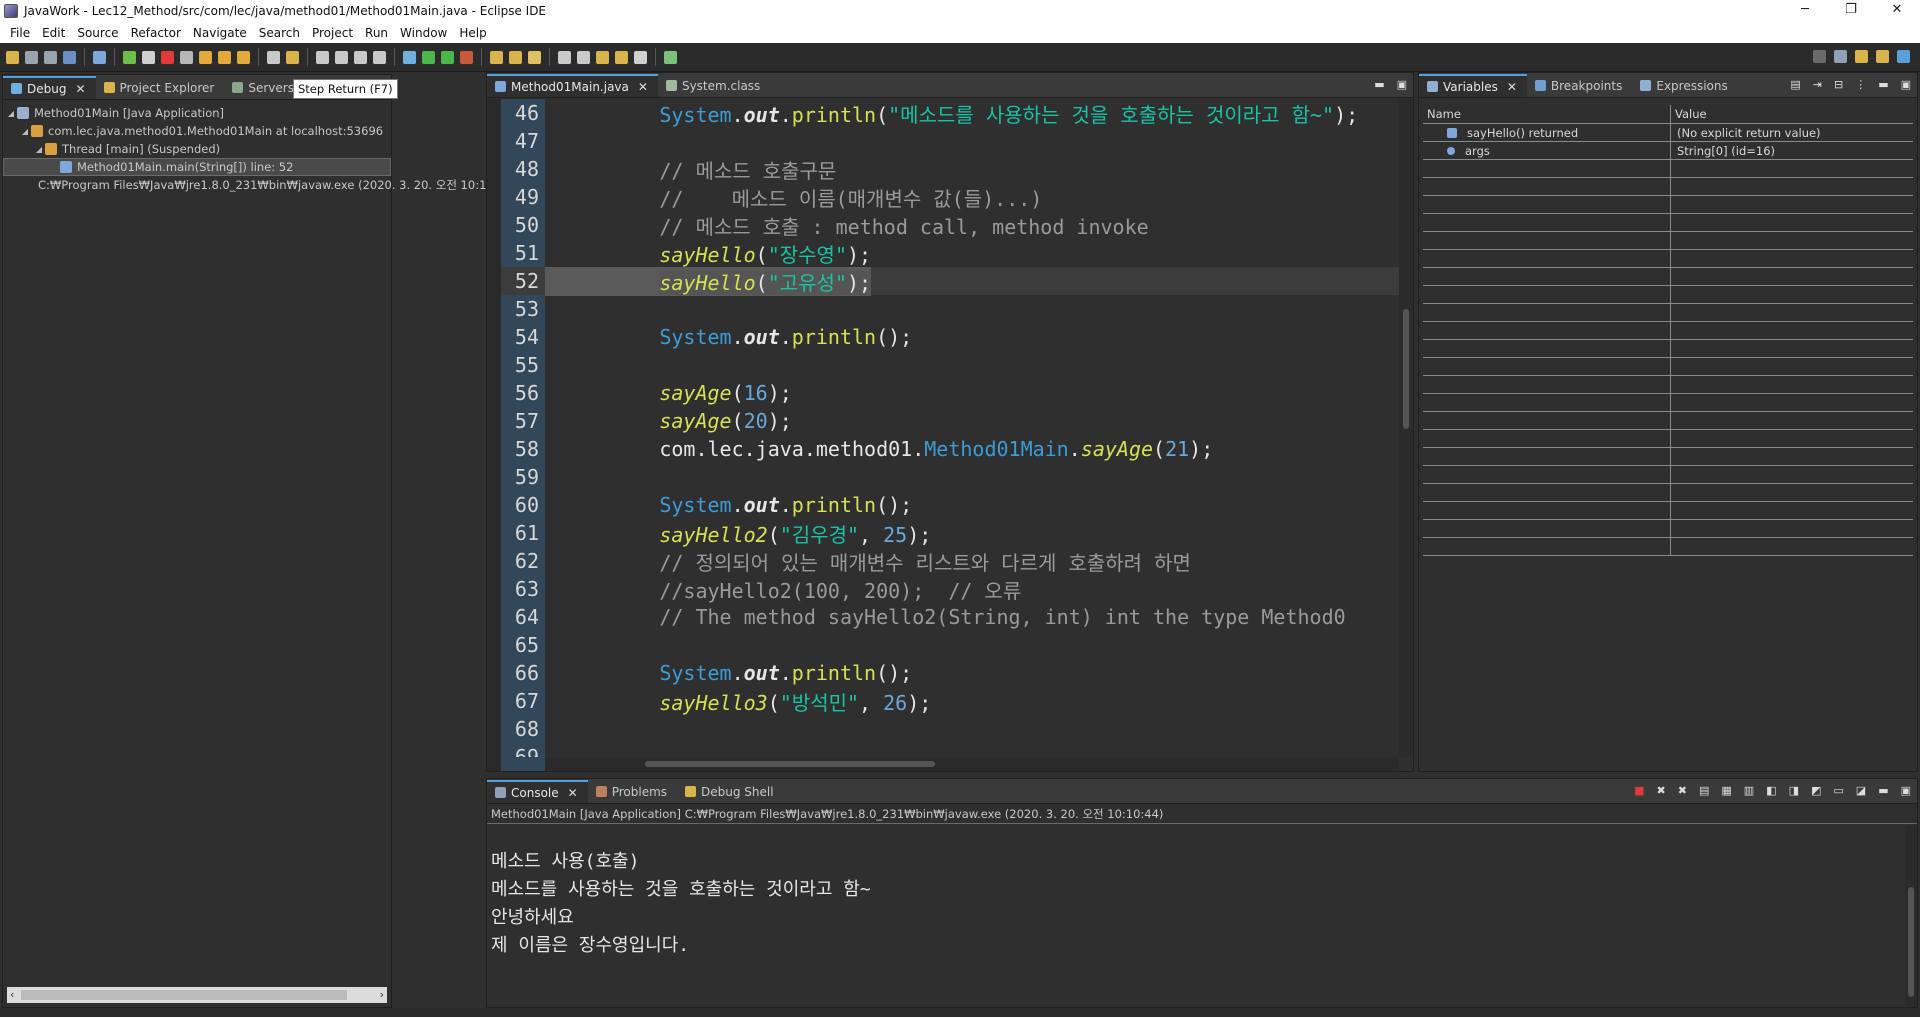  I want to click on maximize-view-icon: ▣, so click(1402, 84).